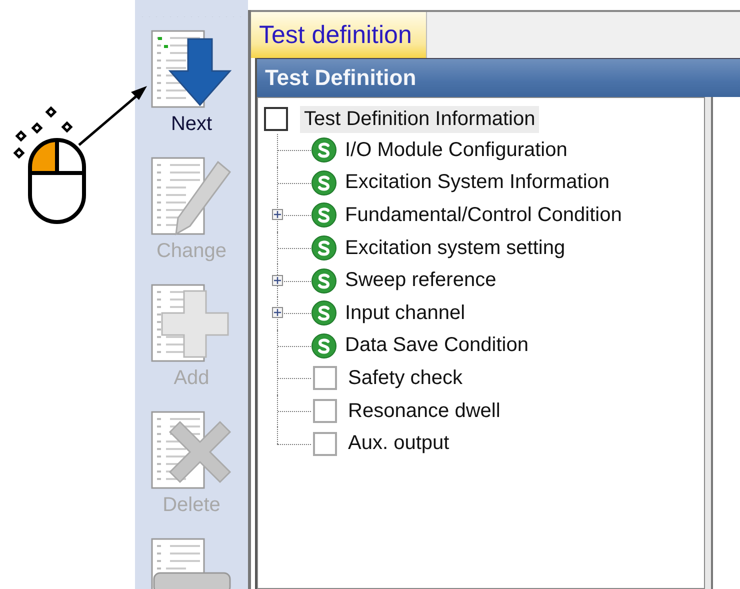 The height and width of the screenshot is (589, 740). What do you see at coordinates (436, 345) in the screenshot?
I see `tree-item: Data Save Condition` at bounding box center [436, 345].